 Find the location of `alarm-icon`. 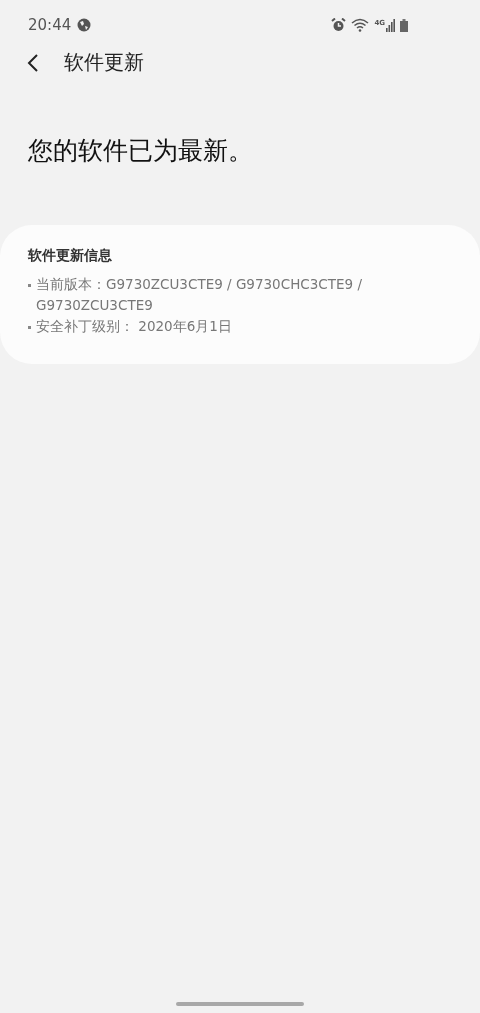

alarm-icon is located at coordinates (339, 25).